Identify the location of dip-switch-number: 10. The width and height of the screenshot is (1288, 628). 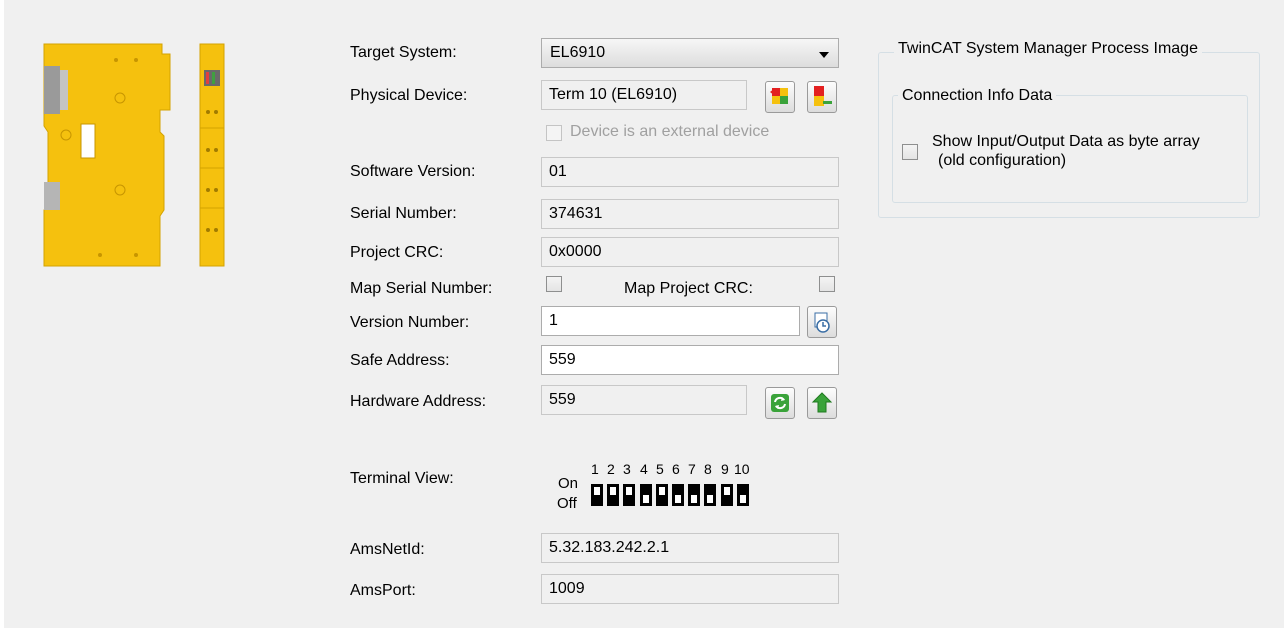
(742, 469).